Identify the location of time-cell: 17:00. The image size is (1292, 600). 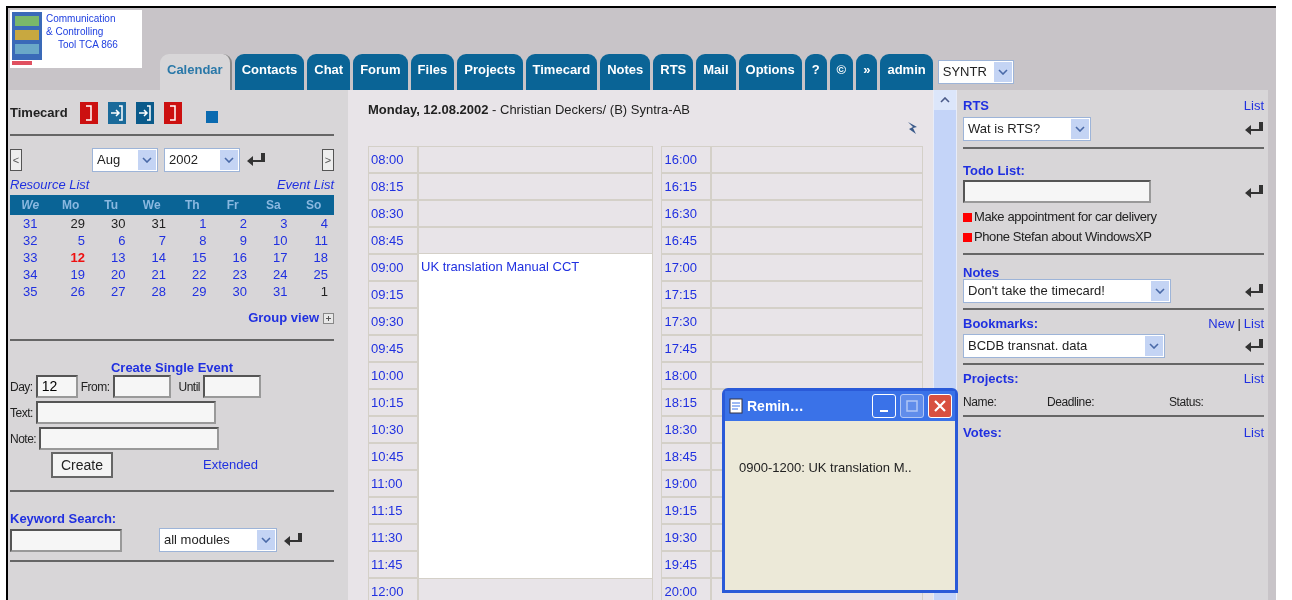
(686, 267).